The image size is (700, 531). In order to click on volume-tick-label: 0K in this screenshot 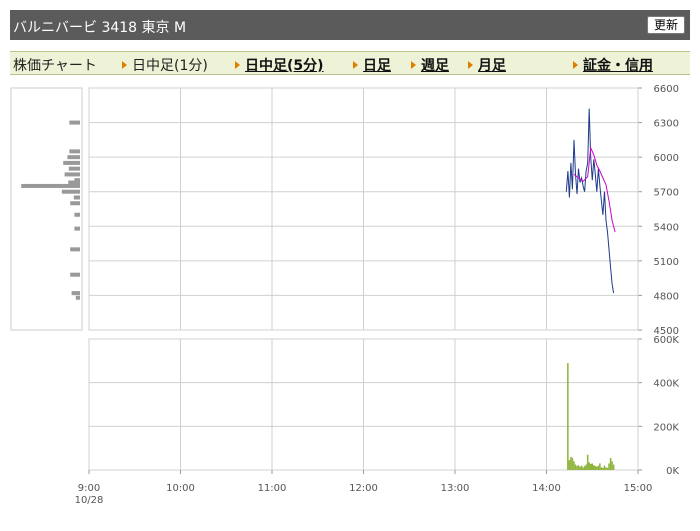, I will do `click(672, 471)`.